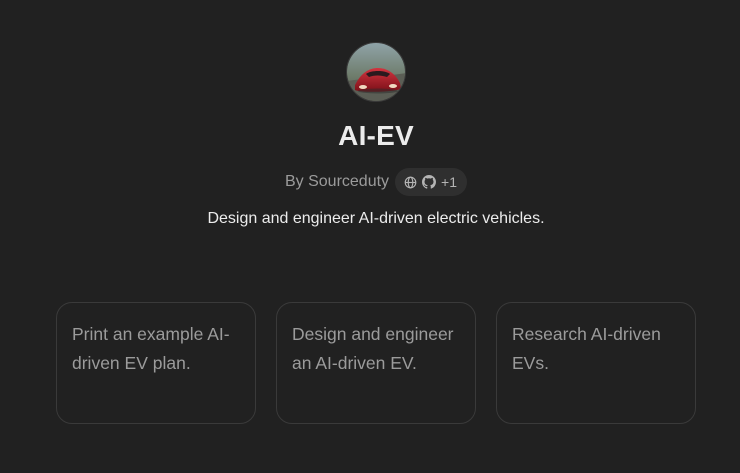 The image size is (740, 473). What do you see at coordinates (449, 182) in the screenshot?
I see `extra-links-count: +1` at bounding box center [449, 182].